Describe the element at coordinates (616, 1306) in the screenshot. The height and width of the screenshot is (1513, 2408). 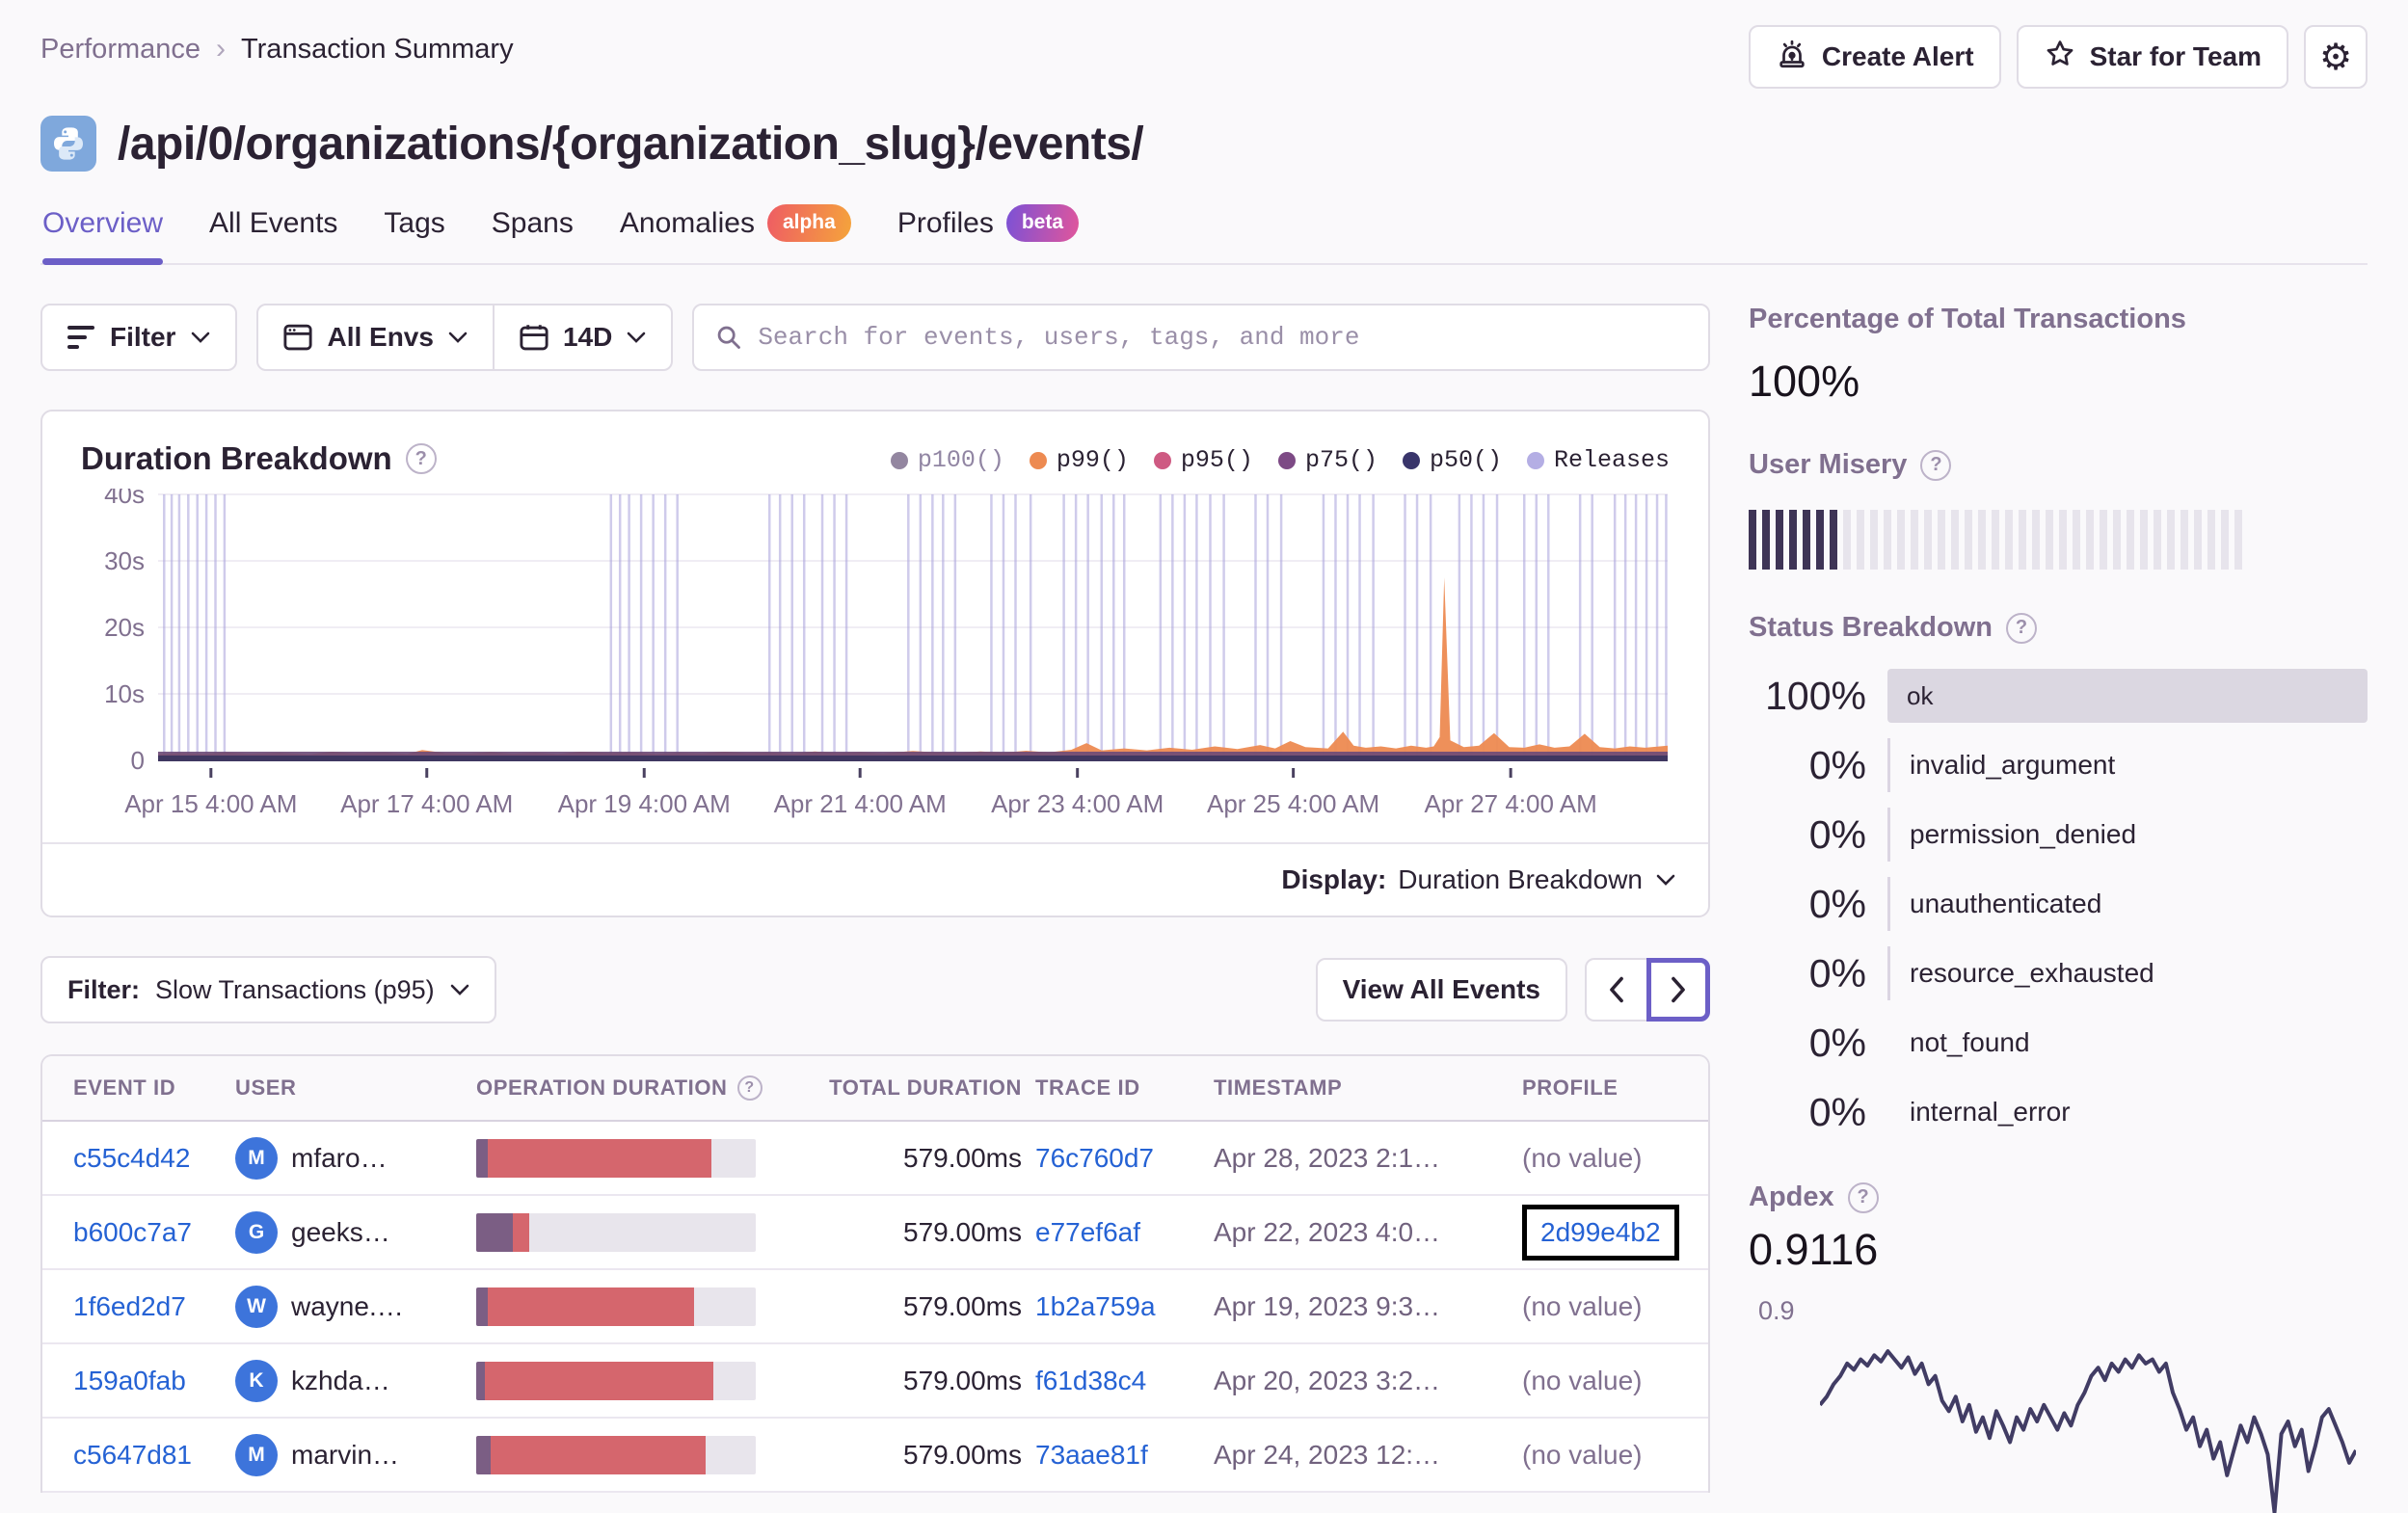
I see `operation-duration-bar` at that location.